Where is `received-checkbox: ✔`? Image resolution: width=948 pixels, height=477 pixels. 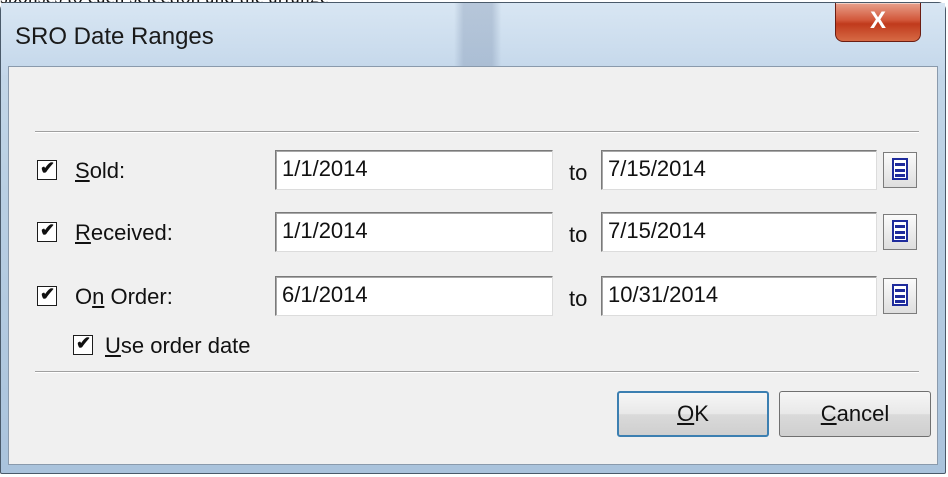
received-checkbox: ✔ is located at coordinates (47, 231).